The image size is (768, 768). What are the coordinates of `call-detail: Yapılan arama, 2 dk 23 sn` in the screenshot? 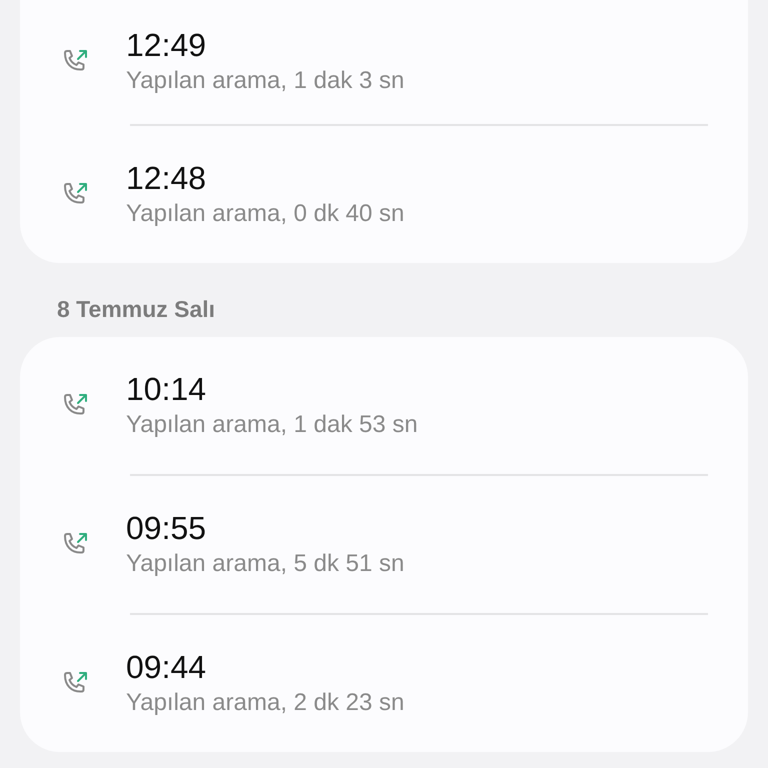 It's located at (265, 703).